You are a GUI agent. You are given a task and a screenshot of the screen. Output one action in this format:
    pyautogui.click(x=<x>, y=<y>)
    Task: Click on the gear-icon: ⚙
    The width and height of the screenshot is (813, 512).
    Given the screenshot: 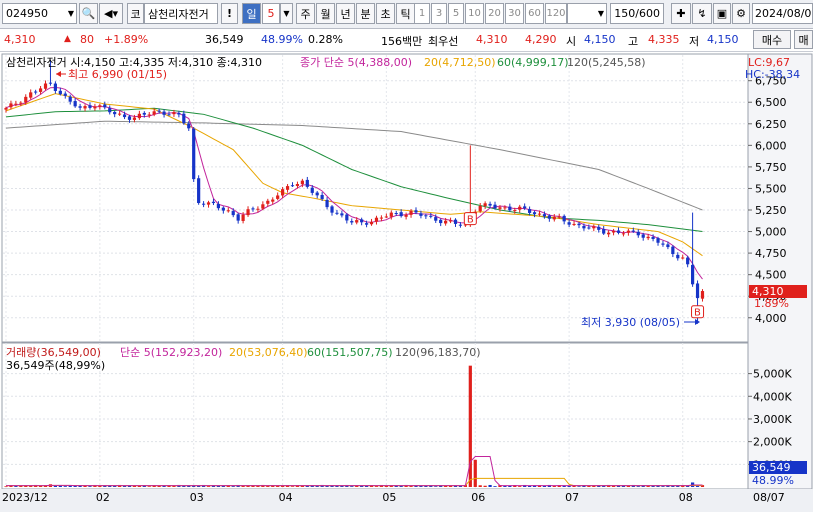 What is the action you would take?
    pyautogui.click(x=741, y=13)
    